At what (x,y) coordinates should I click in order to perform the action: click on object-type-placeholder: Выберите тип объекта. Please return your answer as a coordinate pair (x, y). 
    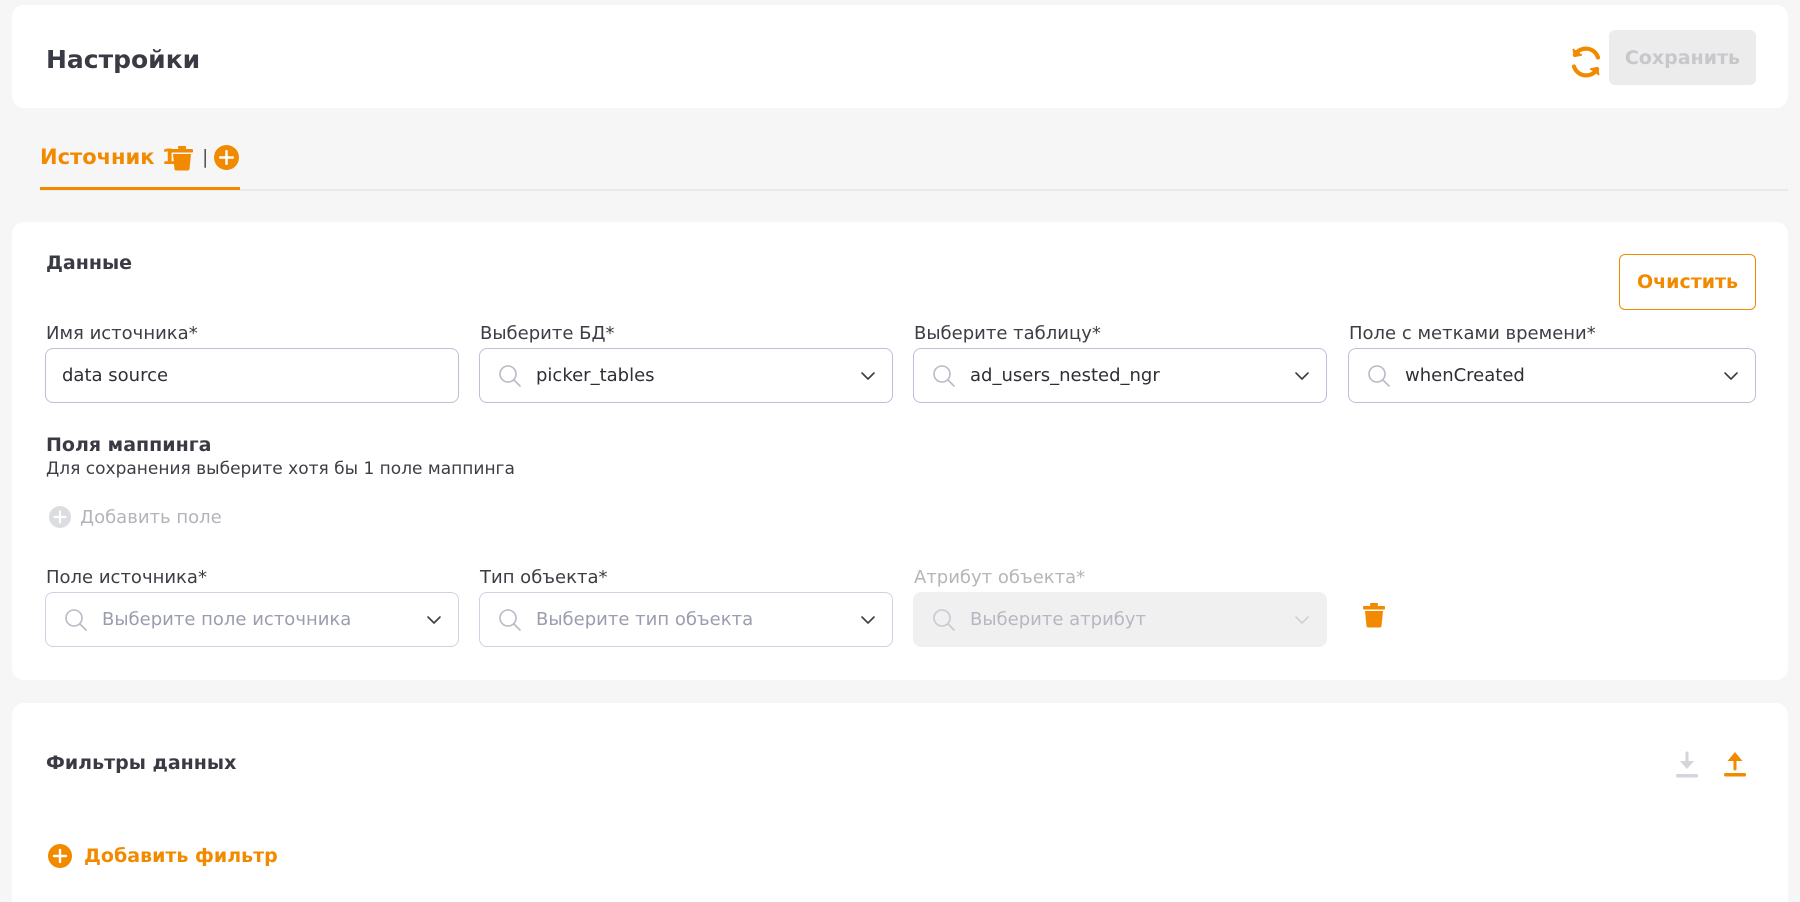
    Looking at the image, I should click on (645, 619).